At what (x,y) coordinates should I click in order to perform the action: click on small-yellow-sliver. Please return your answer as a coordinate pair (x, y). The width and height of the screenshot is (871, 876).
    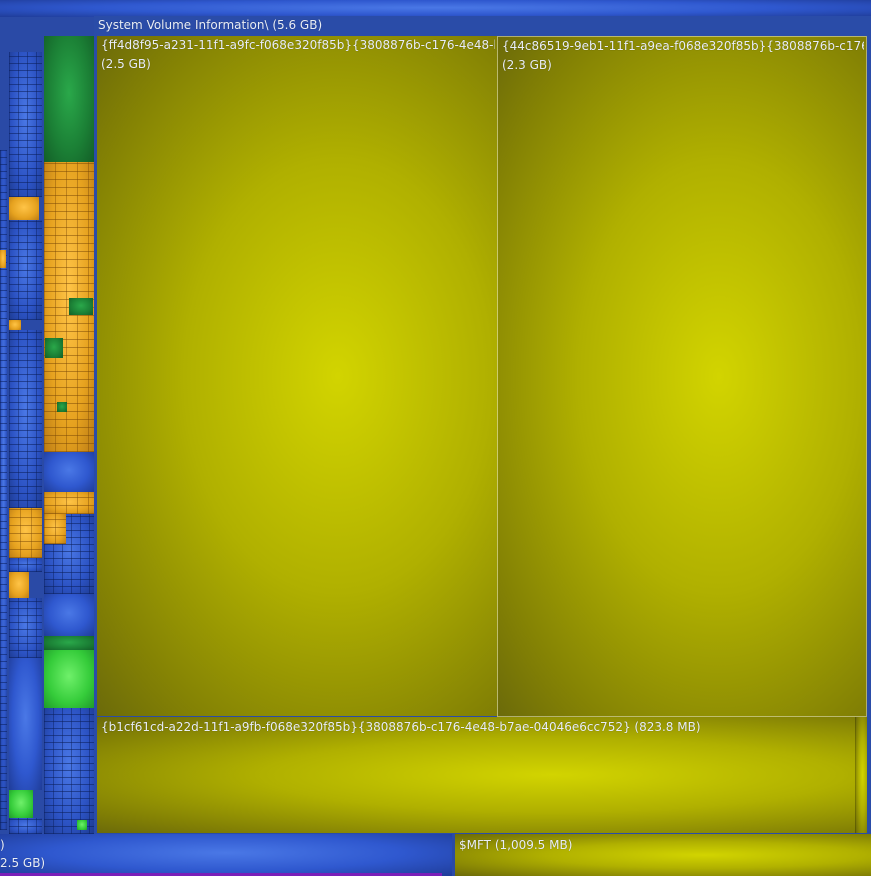
    Looking at the image, I should click on (861, 775).